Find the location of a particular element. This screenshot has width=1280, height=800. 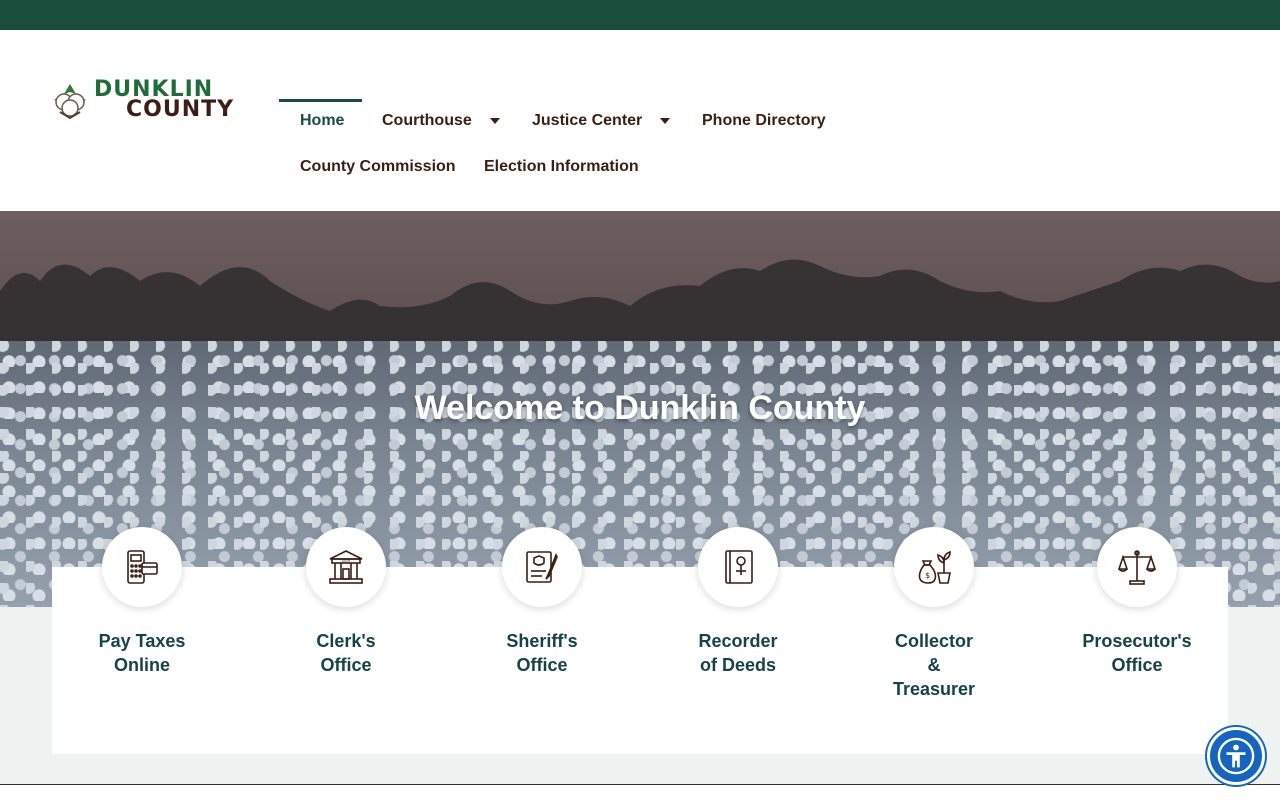

nav-election-information: Election Information is located at coordinates (561, 167).